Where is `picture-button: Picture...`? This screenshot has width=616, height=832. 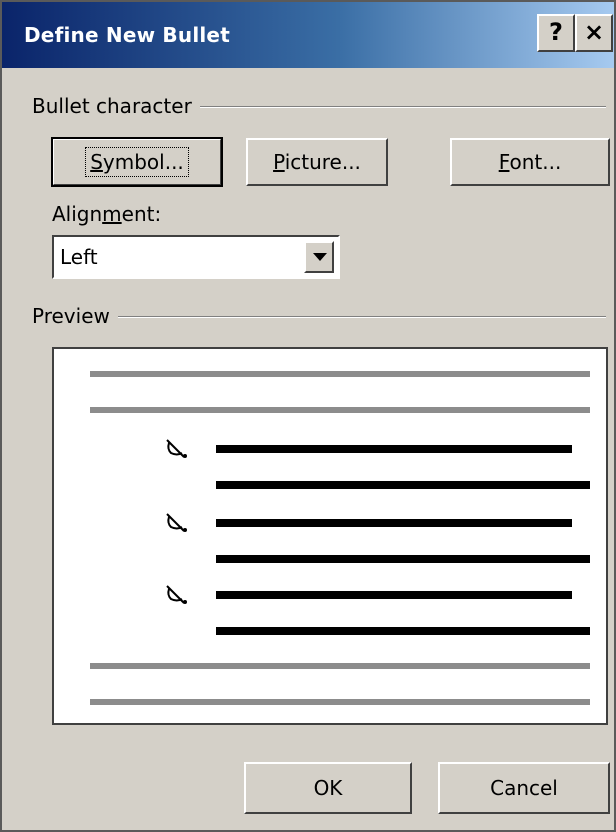
picture-button: Picture... is located at coordinates (317, 162).